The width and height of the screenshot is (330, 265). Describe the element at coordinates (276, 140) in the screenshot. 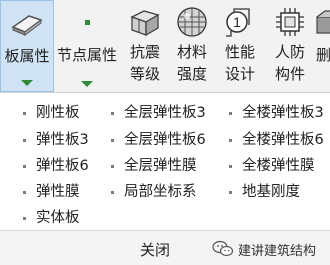

I see `option-whole-building-elastic-slab-6: 全楼弹性板6` at that location.